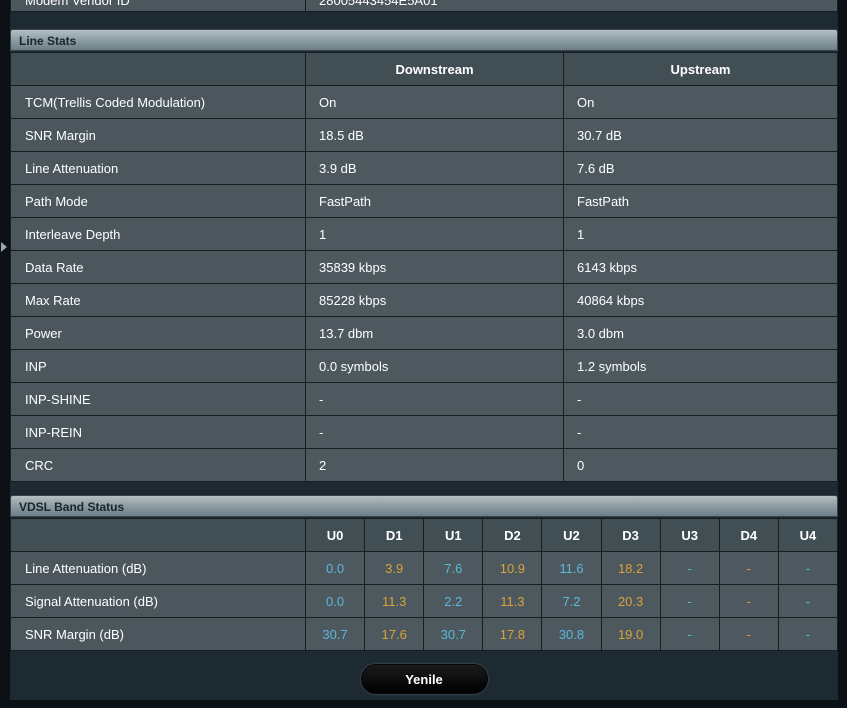 The image size is (847, 708). I want to click on col-header-u2: U2, so click(571, 535).